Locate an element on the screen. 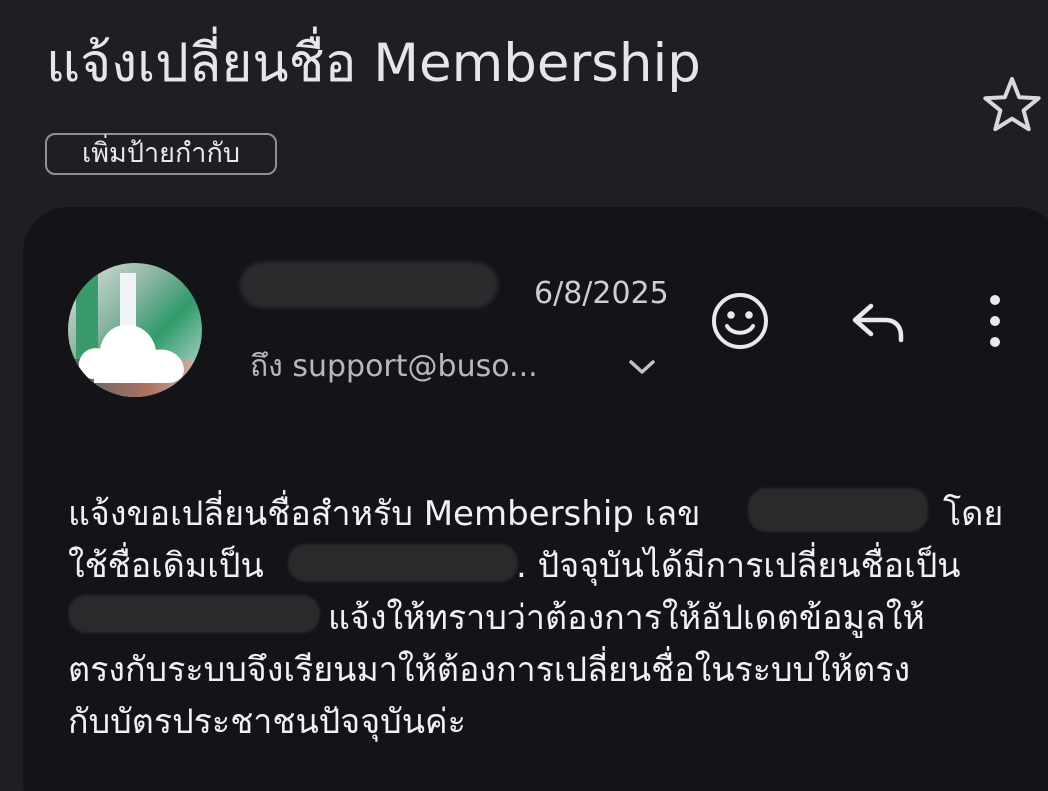 This screenshot has height=791, width=1048. body-line: โดย is located at coordinates (973, 514).